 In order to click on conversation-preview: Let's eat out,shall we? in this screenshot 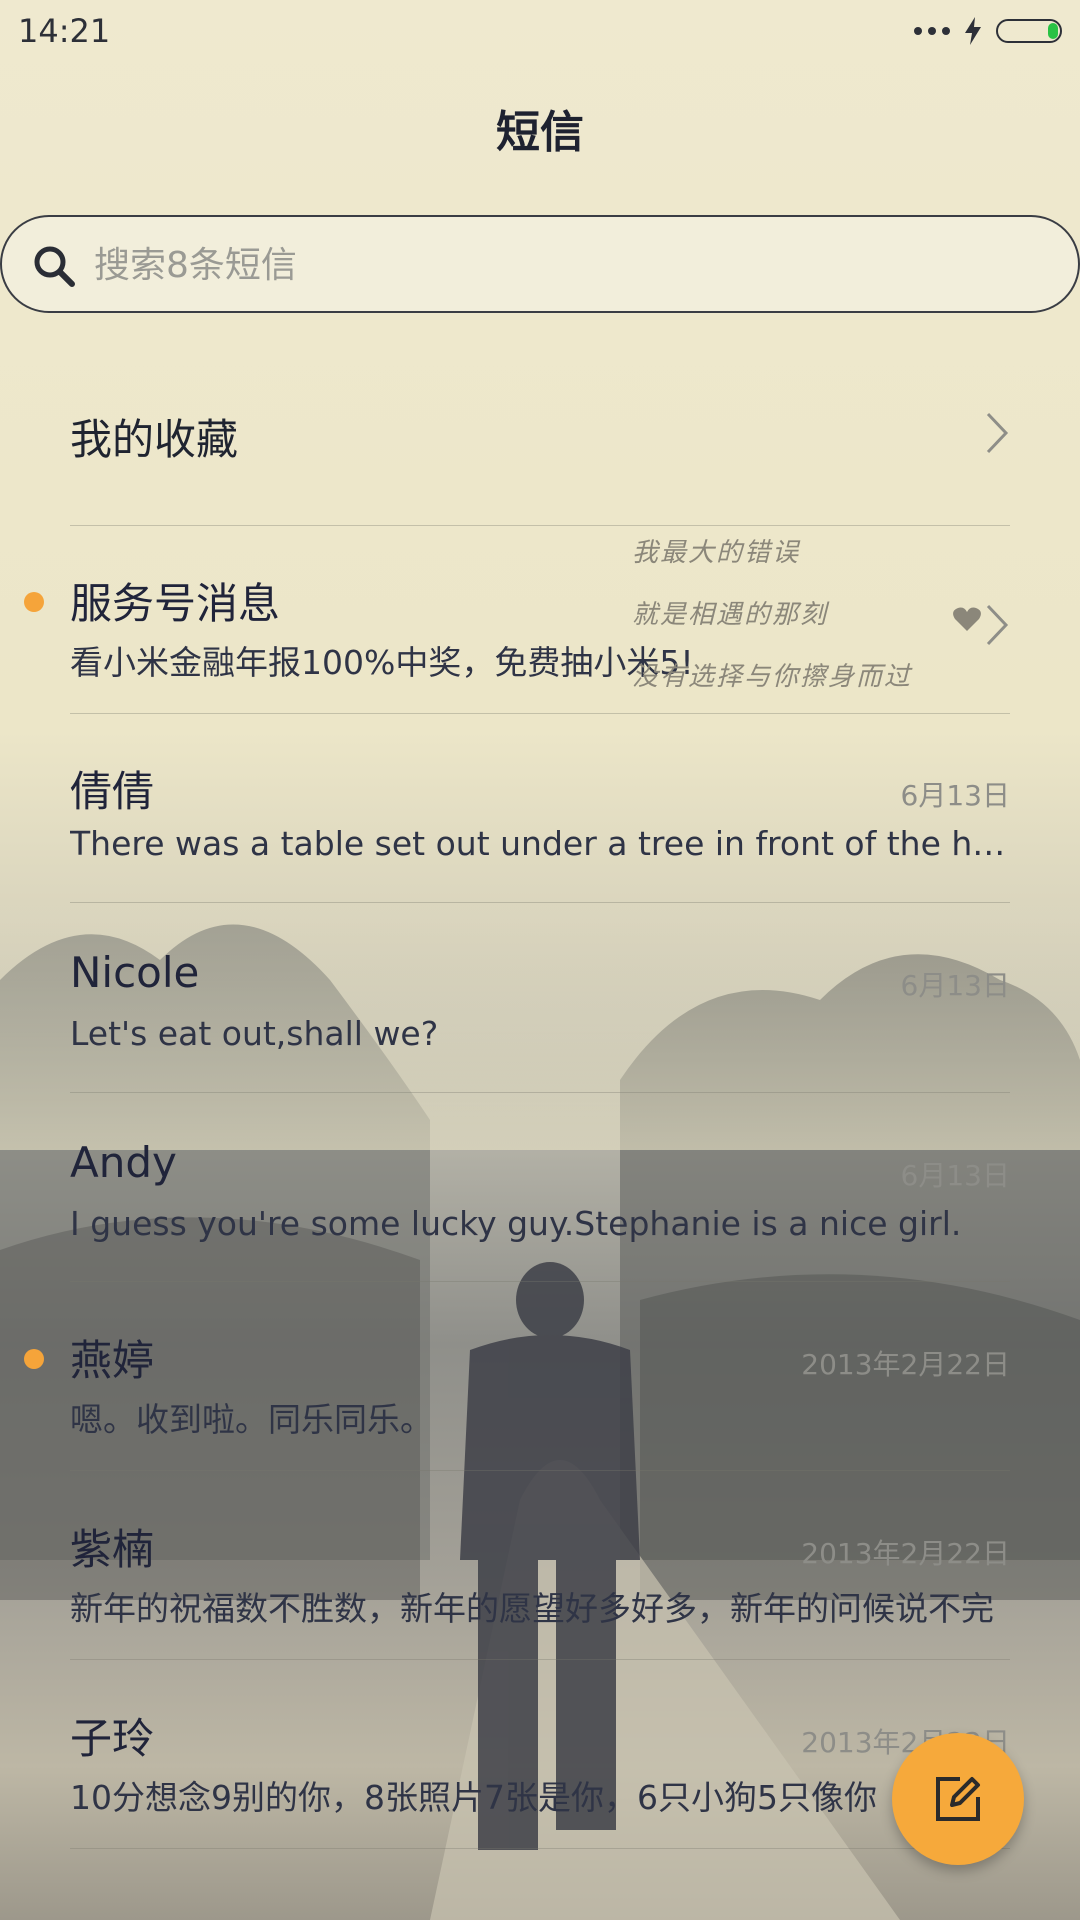, I will do `click(254, 1033)`.